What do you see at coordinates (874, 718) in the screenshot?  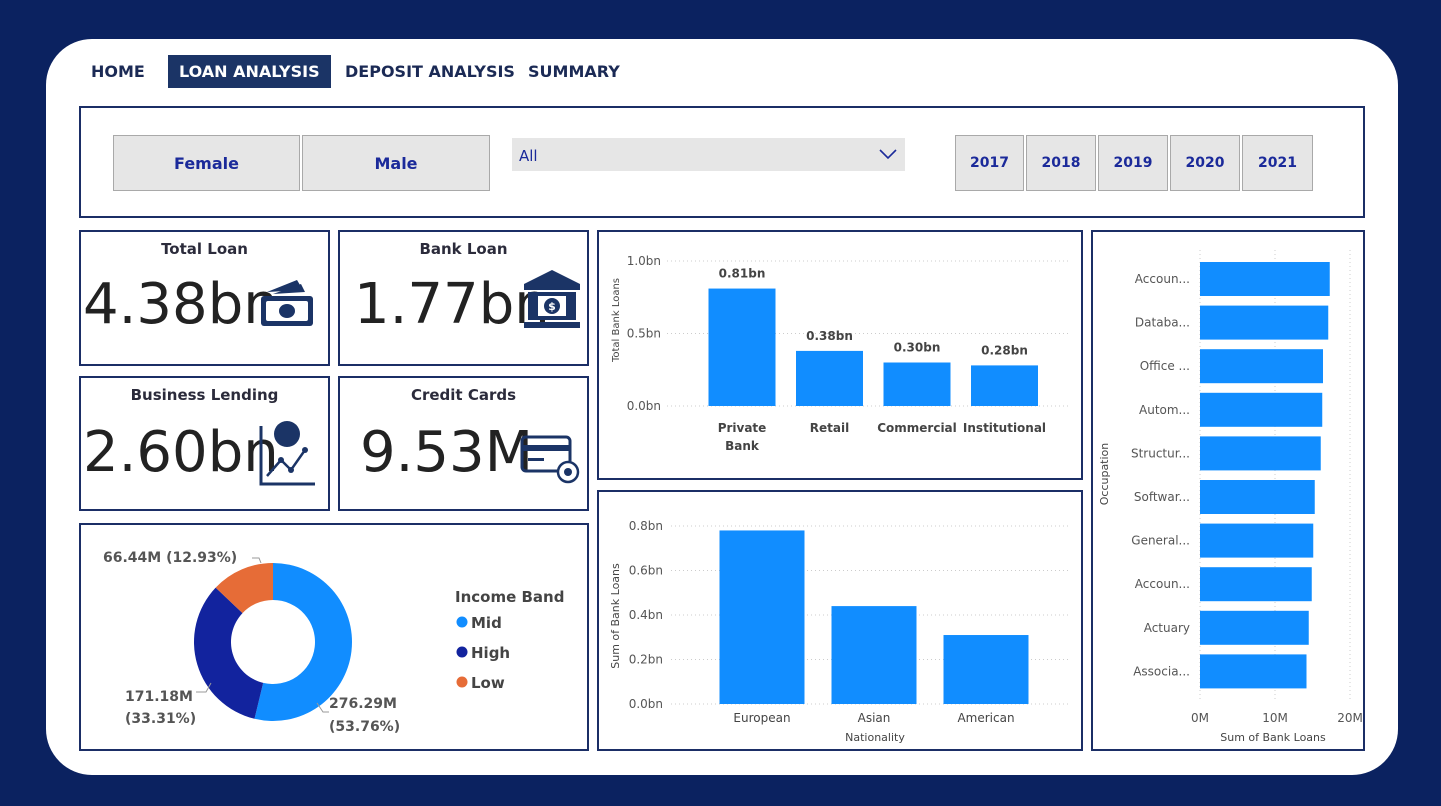 I see `x-tick-label: Asian` at bounding box center [874, 718].